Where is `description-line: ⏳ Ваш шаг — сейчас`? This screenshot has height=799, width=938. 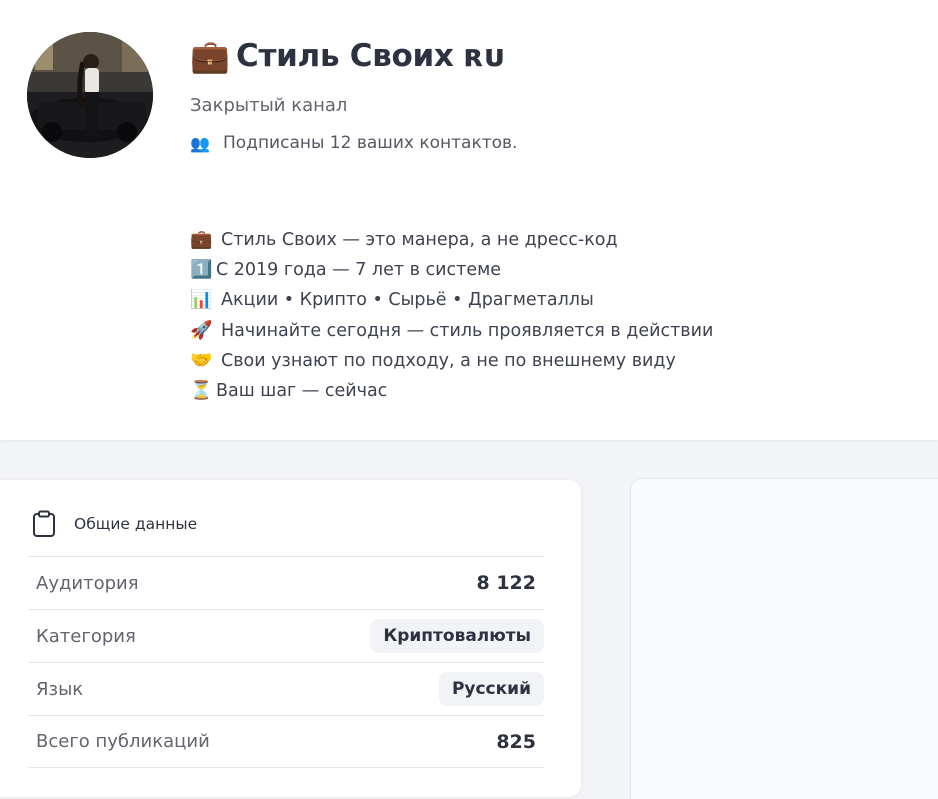 description-line: ⏳ Ваш шаг — сейчас is located at coordinates (451, 391).